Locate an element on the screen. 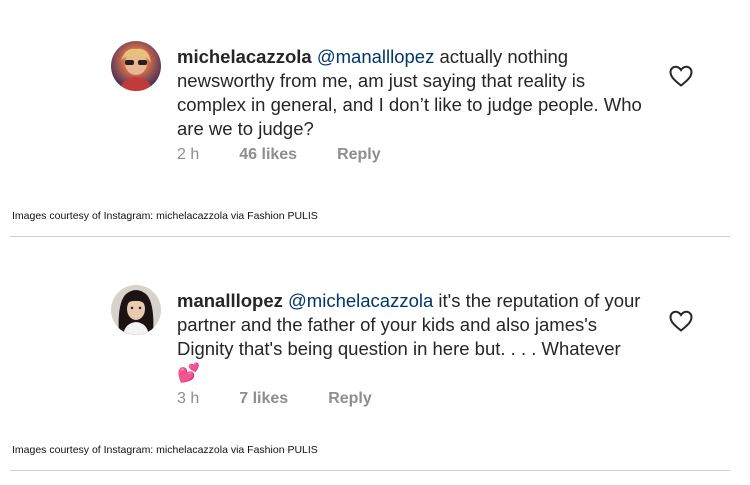 This screenshot has height=485, width=750. comment-meta: 2 h 46 likes Reply is located at coordinates (299, 155).